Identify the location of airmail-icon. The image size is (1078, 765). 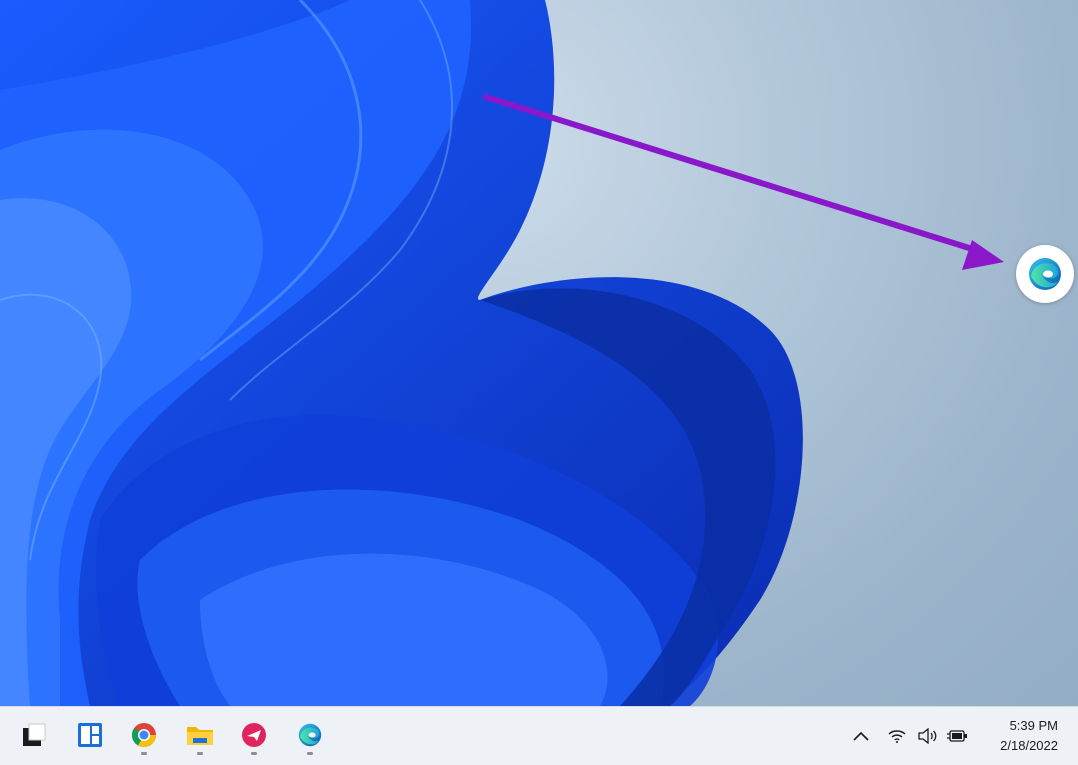
(254, 735).